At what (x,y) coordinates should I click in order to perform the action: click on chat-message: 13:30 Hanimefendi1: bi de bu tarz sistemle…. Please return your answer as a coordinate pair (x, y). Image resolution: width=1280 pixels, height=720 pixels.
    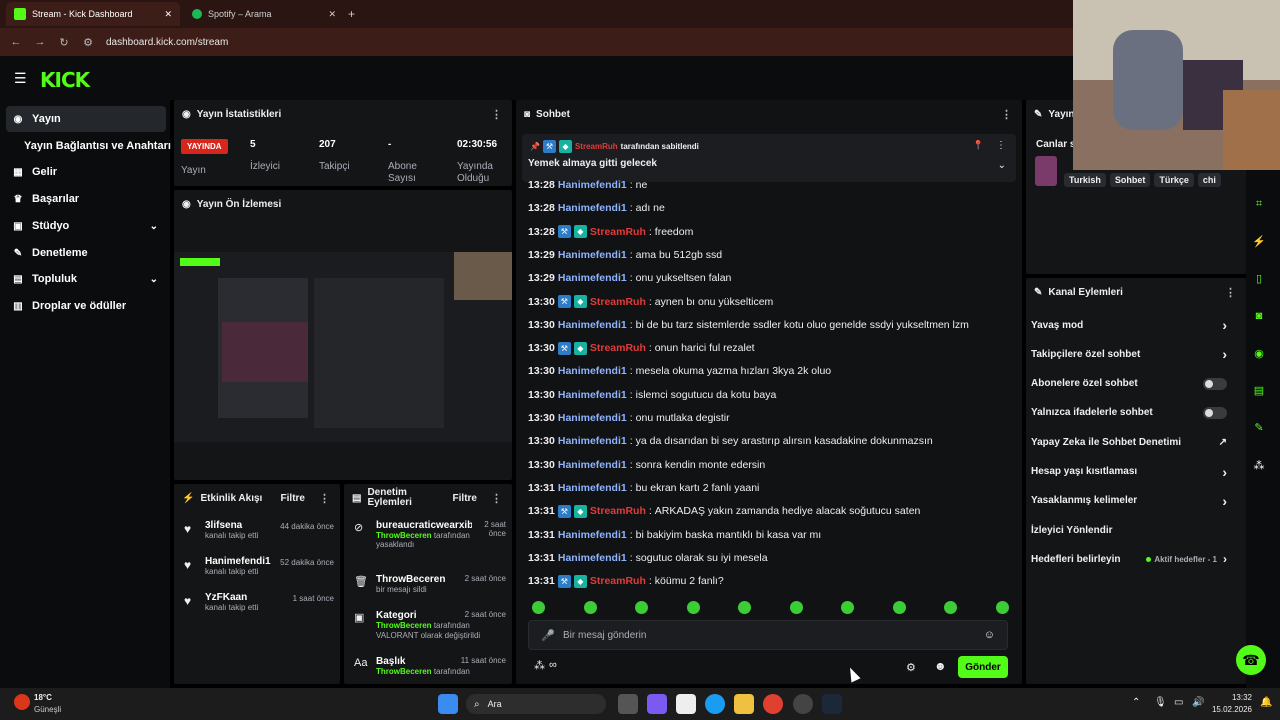
    Looking at the image, I should click on (748, 325).